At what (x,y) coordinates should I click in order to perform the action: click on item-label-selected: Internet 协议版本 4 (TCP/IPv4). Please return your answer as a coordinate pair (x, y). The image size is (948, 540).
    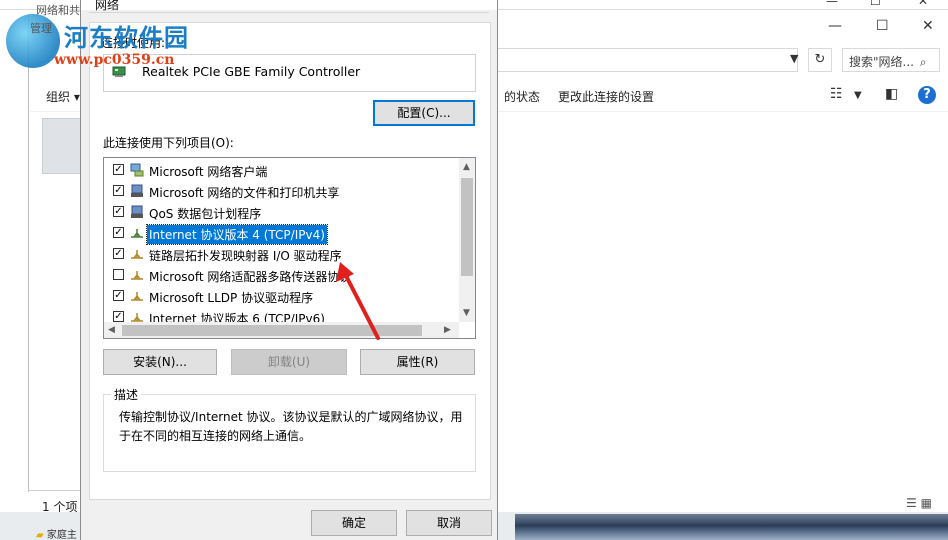
    Looking at the image, I should click on (237, 234).